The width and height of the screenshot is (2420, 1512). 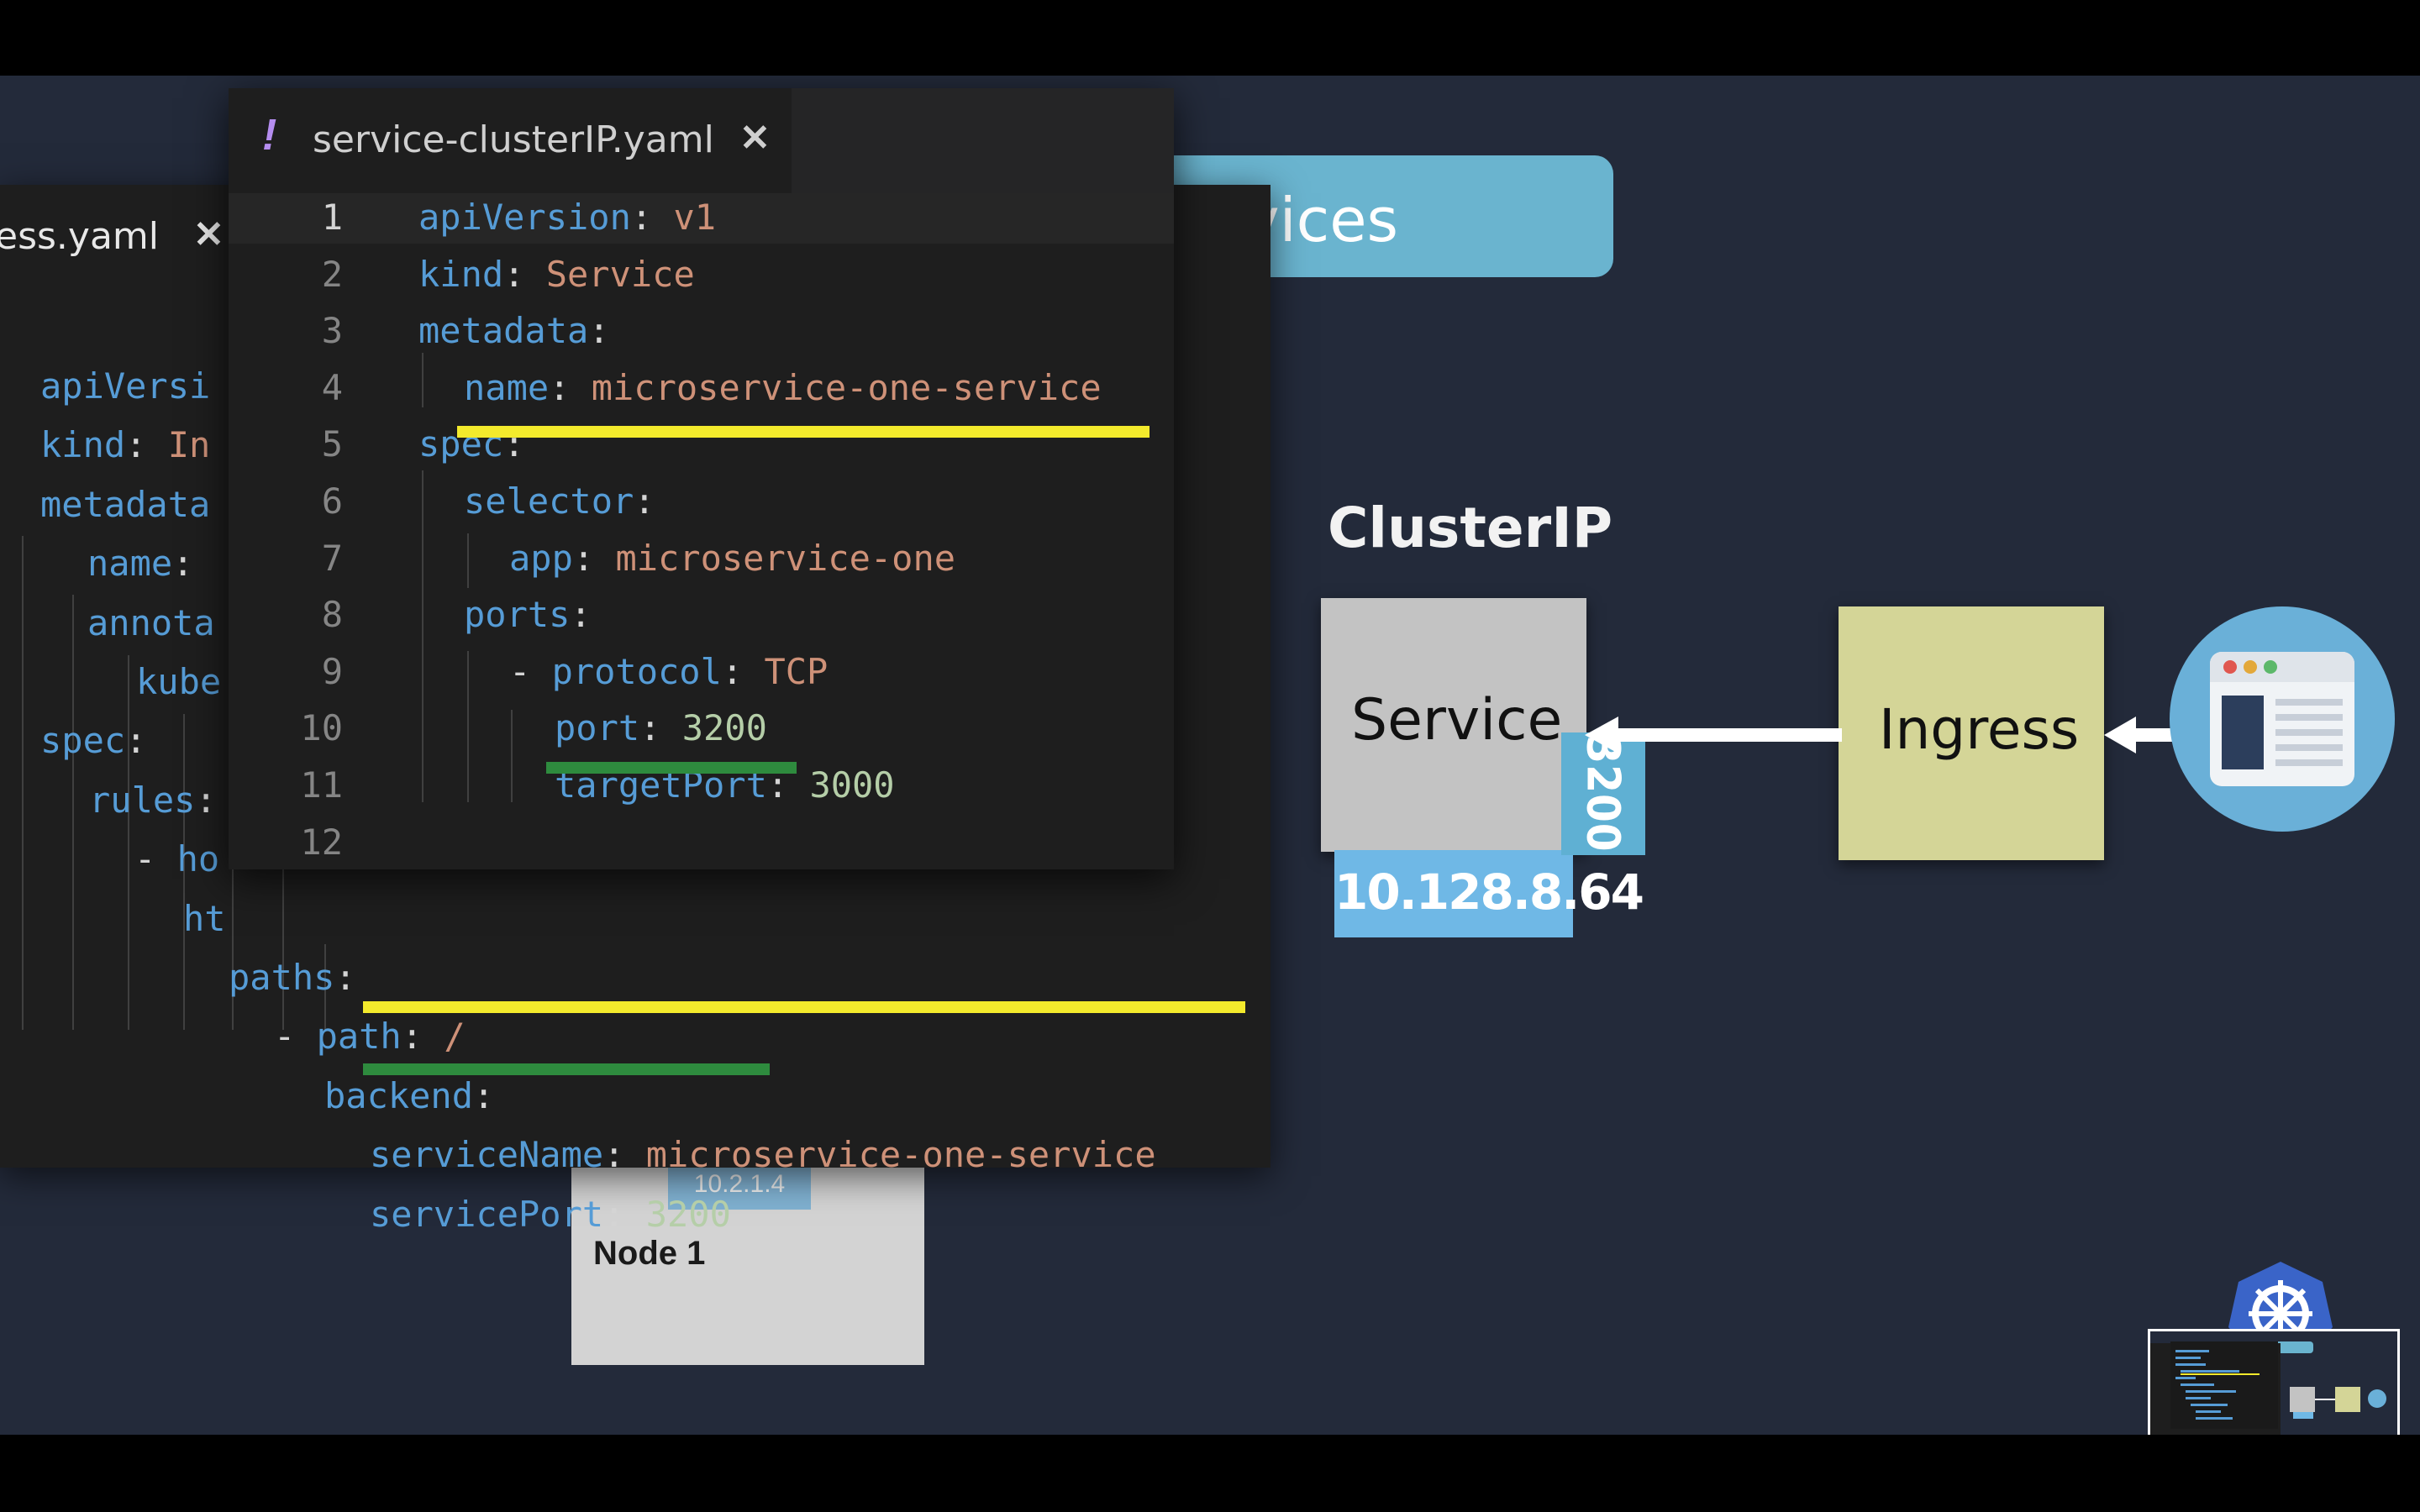 I want to click on preview-thumbnail-image, so click(x=2273, y=1383).